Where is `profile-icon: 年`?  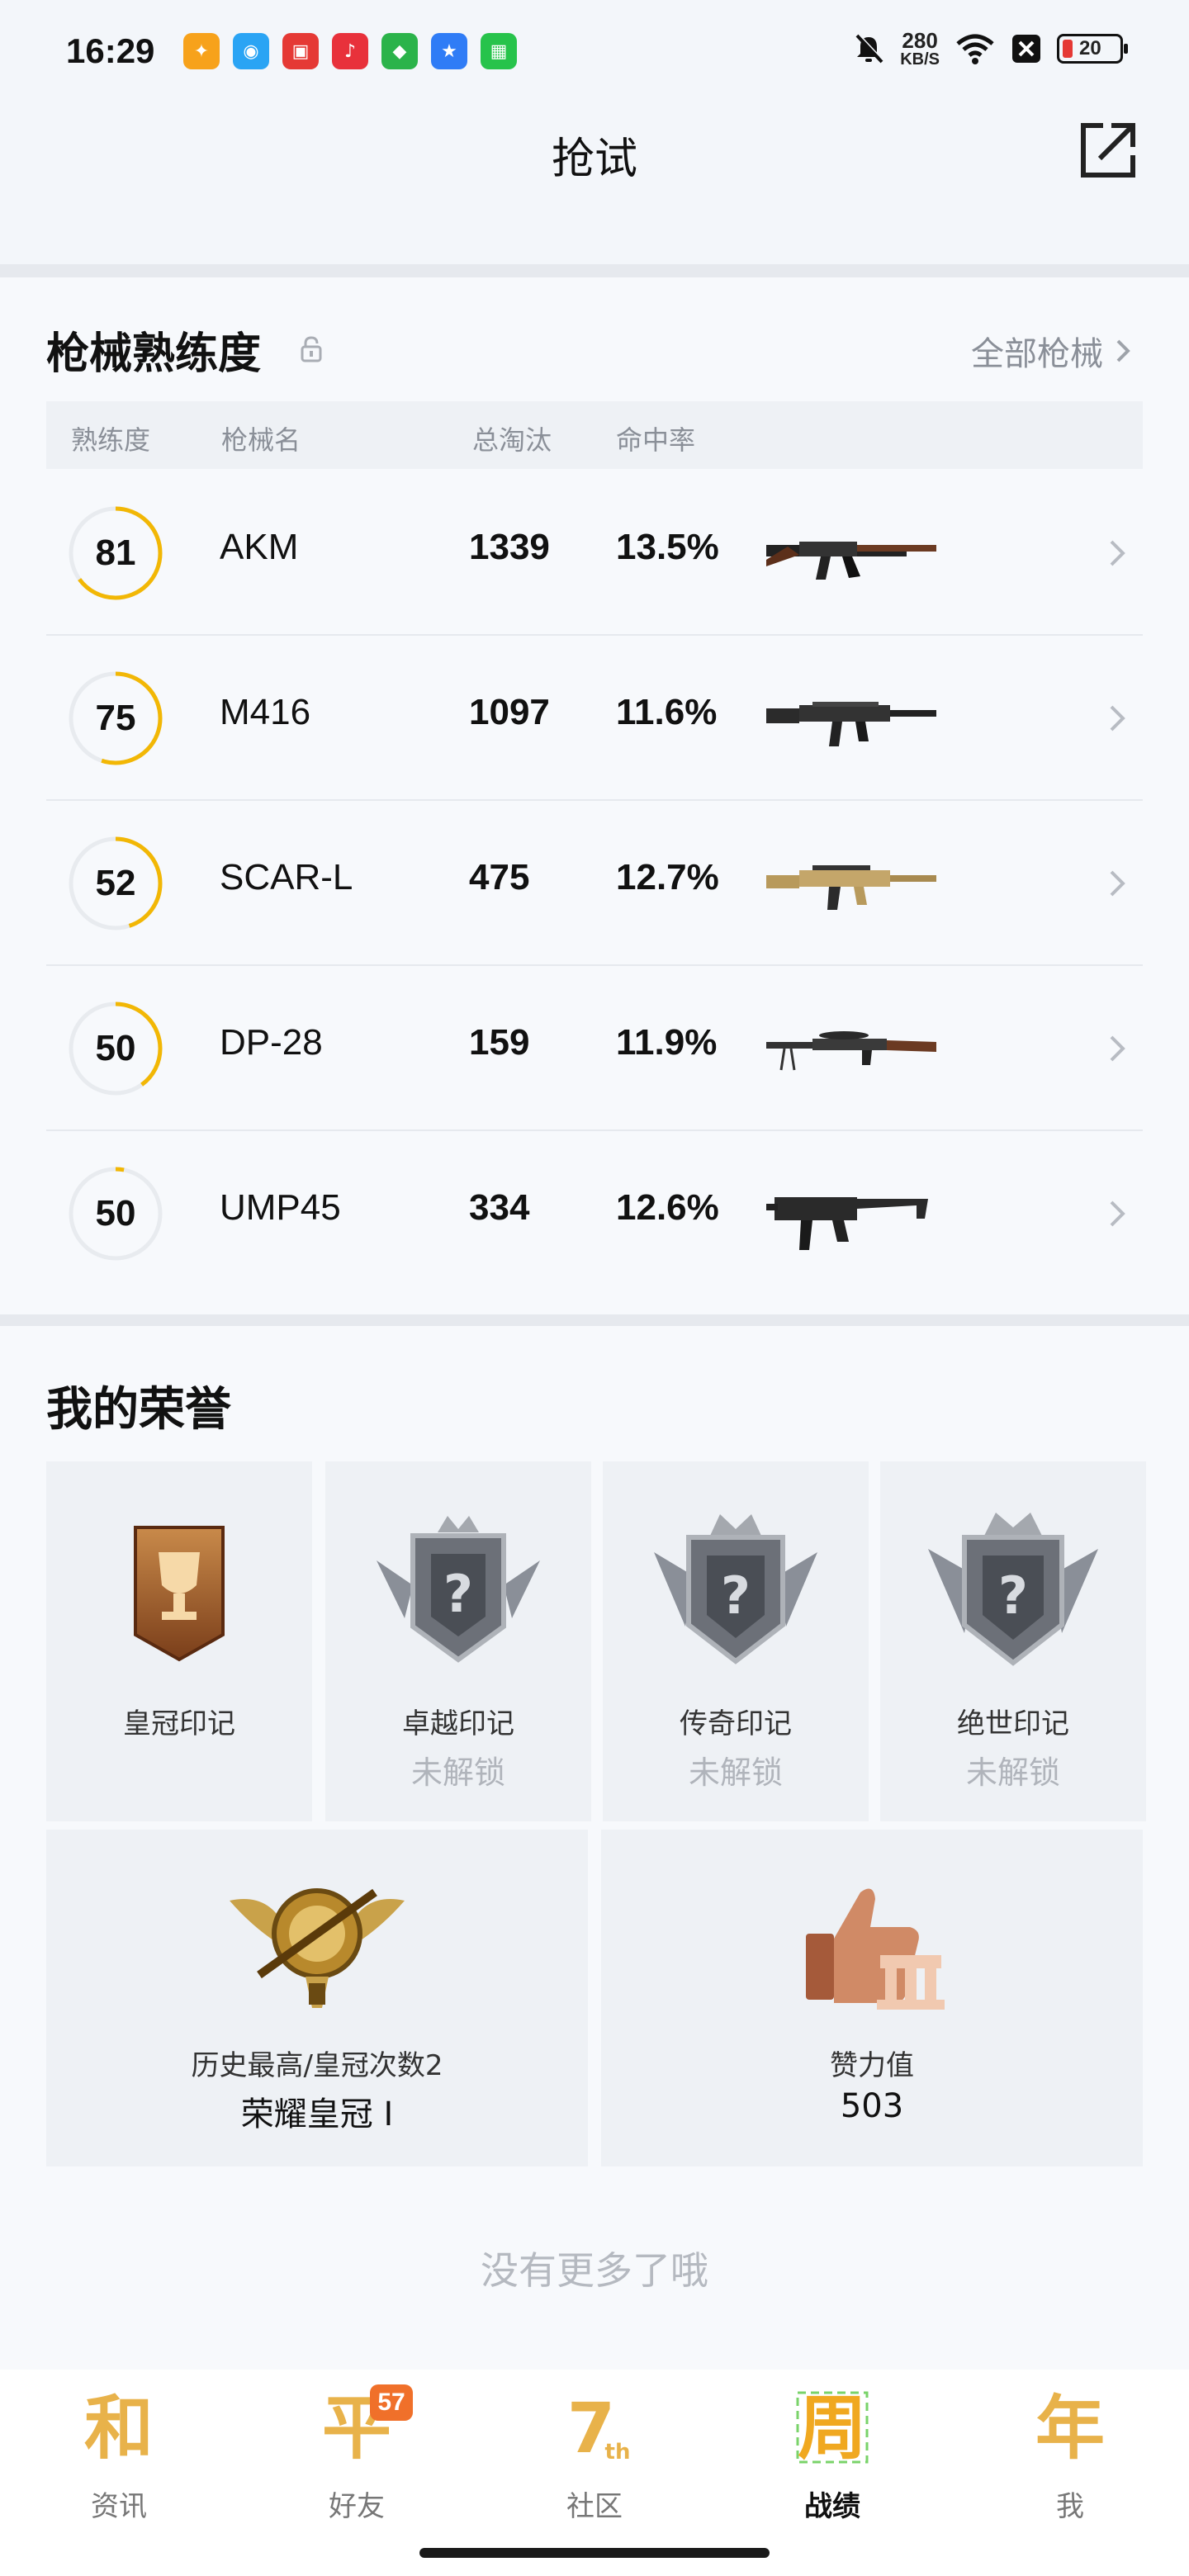 profile-icon: 年 is located at coordinates (1070, 2428).